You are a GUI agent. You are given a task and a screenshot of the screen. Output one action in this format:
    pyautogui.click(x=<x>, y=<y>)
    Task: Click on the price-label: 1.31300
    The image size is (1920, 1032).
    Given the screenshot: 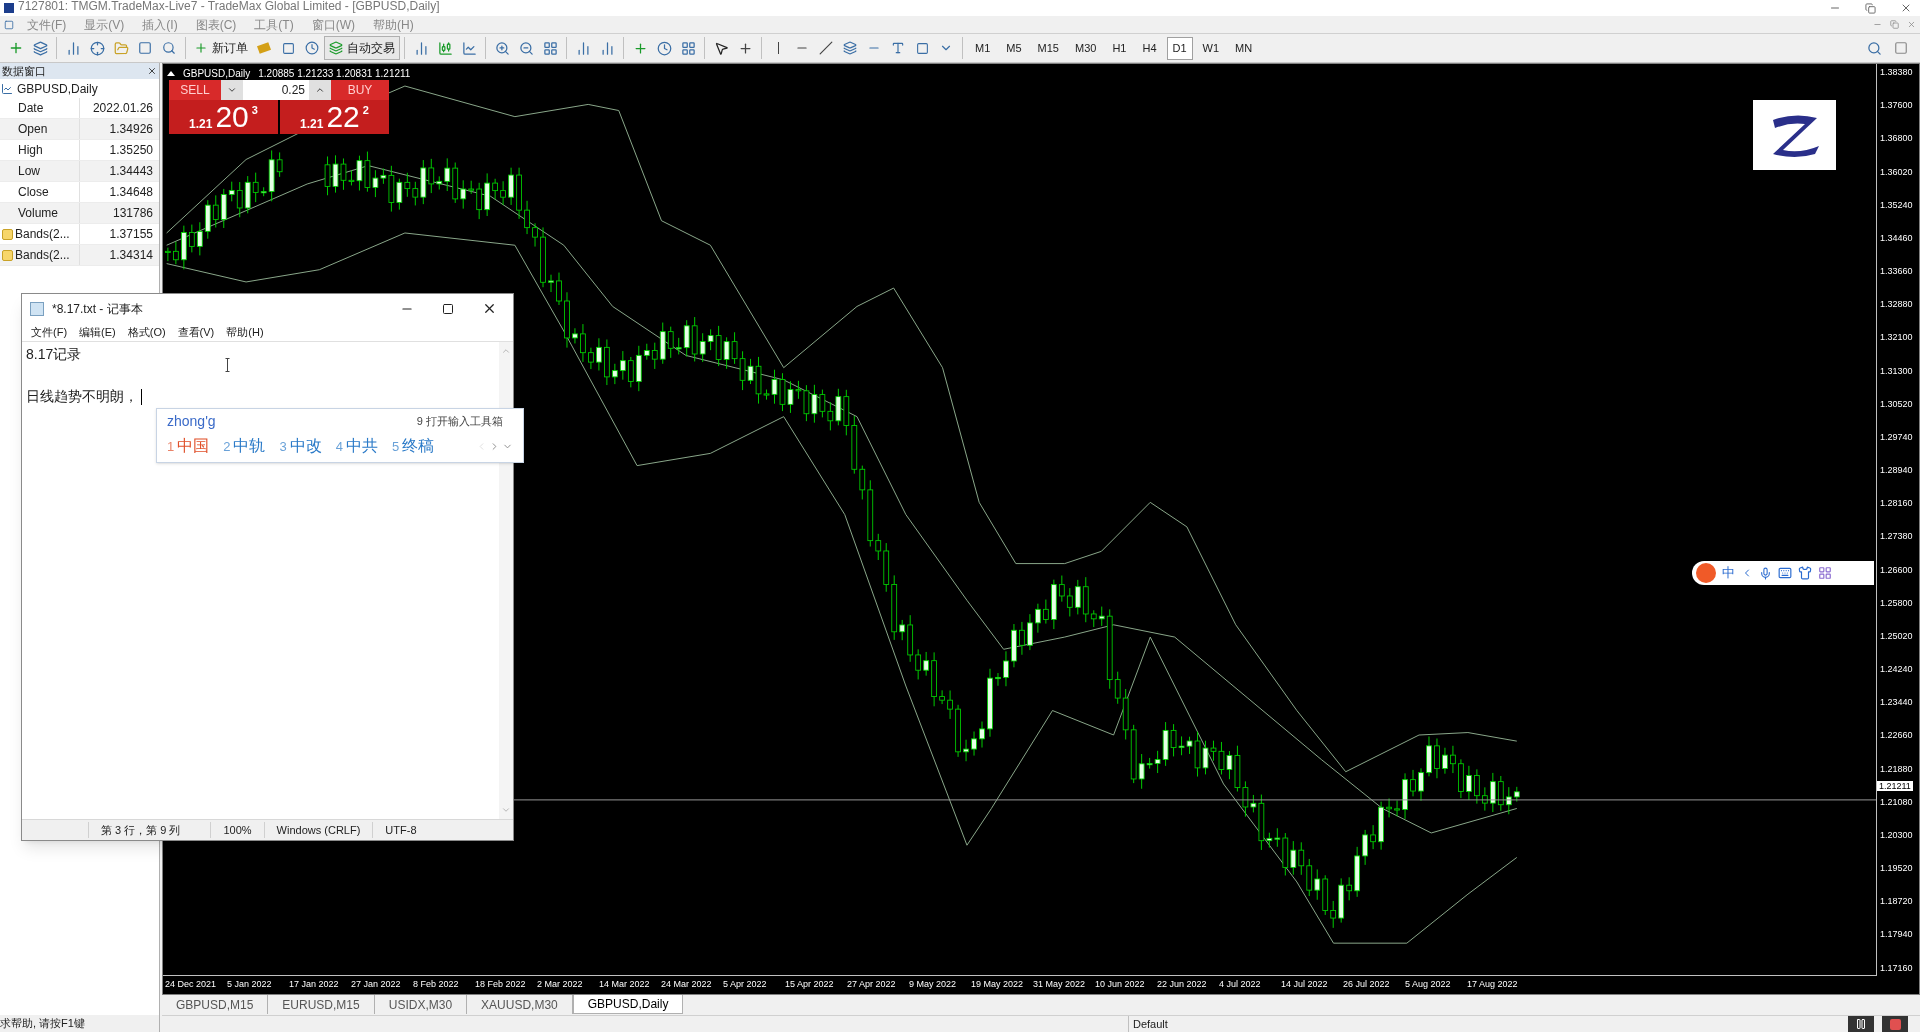 What is the action you would take?
    pyautogui.click(x=1896, y=370)
    